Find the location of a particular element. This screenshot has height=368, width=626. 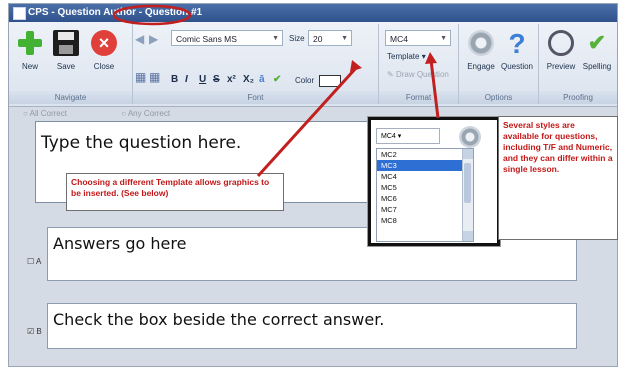

answer-a-text: Answers go here is located at coordinates (120, 243).